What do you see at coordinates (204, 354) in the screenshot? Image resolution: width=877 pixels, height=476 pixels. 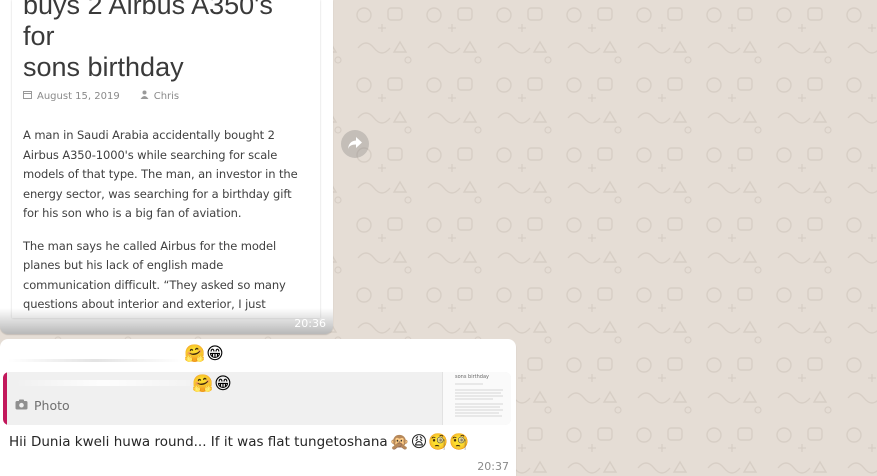 I see `caption-emoji: 🤗😁` at bounding box center [204, 354].